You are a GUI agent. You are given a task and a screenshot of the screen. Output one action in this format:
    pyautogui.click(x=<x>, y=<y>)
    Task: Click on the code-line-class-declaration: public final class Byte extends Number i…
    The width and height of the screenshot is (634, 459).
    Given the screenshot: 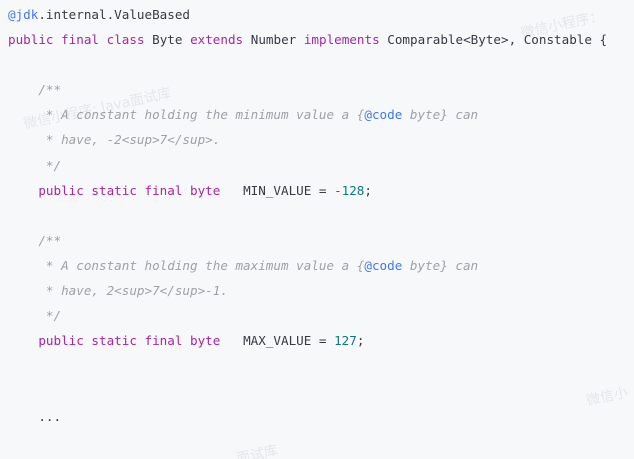 What is the action you would take?
    pyautogui.click(x=307, y=39)
    